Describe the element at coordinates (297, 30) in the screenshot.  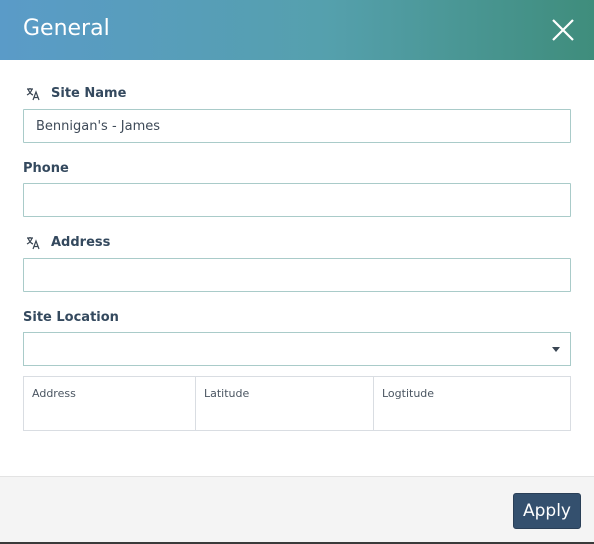
I see `dialog-header: General` at that location.